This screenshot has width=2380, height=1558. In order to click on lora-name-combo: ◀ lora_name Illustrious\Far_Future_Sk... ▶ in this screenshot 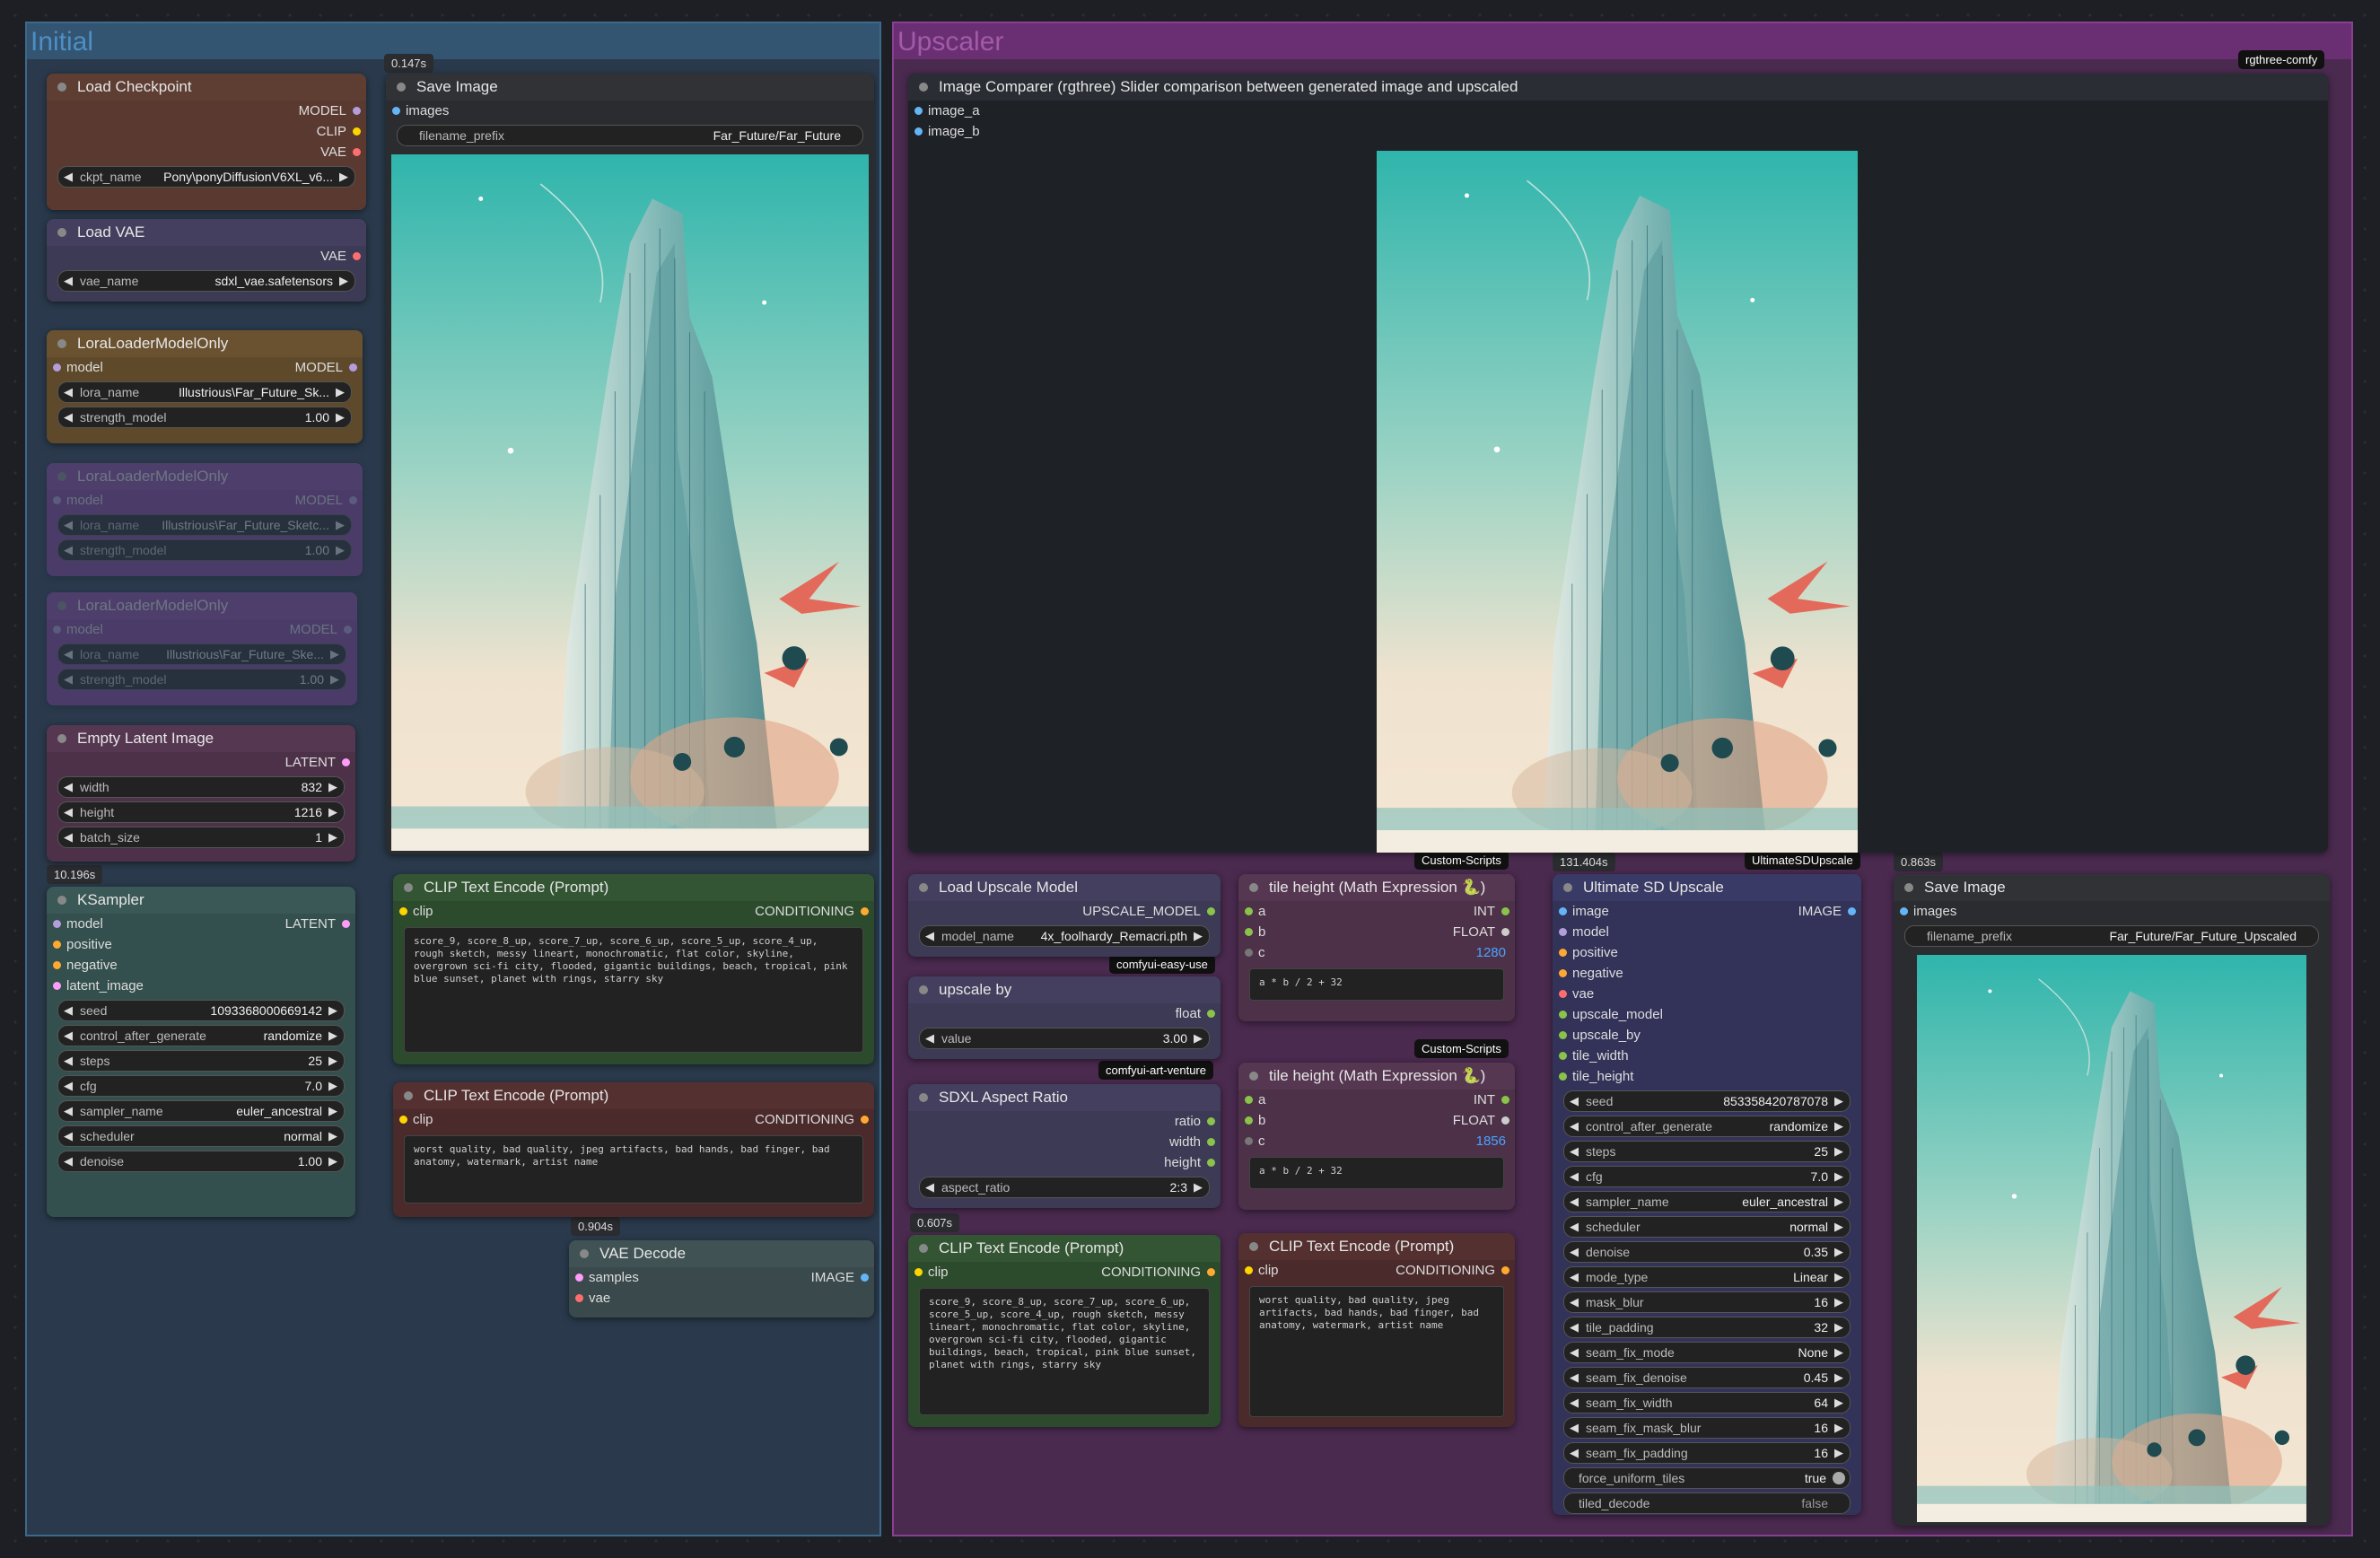, I will do `click(204, 392)`.